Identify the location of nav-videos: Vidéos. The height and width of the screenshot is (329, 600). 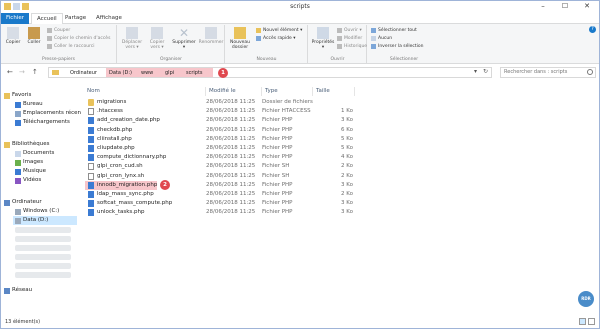
(28, 180).